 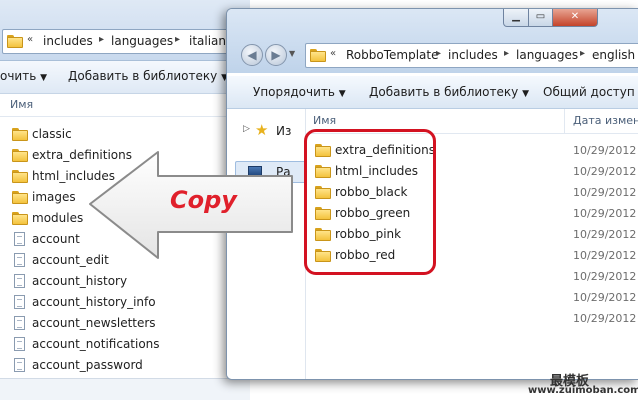 I want to click on minimize-icon: ▁, so click(x=516, y=16).